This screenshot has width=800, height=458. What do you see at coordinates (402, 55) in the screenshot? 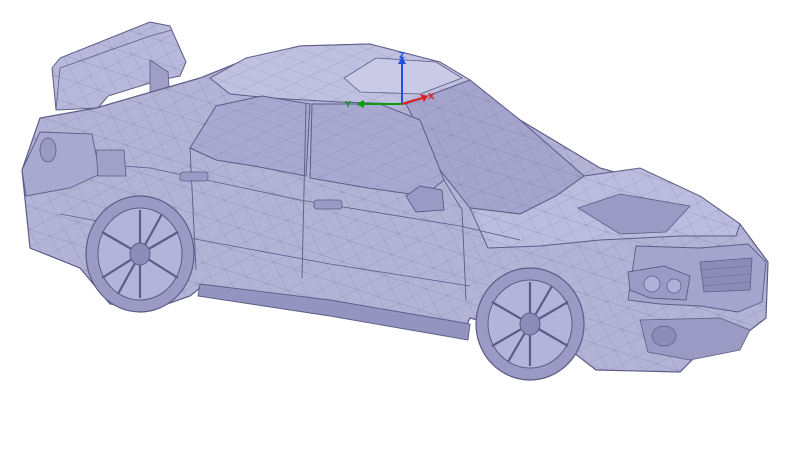
I see `z-axis-label: Z` at bounding box center [402, 55].